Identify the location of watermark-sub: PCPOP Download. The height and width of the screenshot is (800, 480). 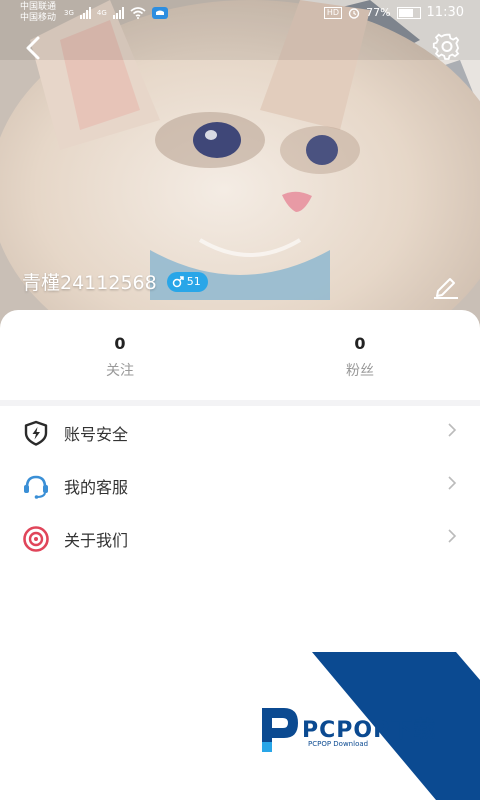
(338, 744).